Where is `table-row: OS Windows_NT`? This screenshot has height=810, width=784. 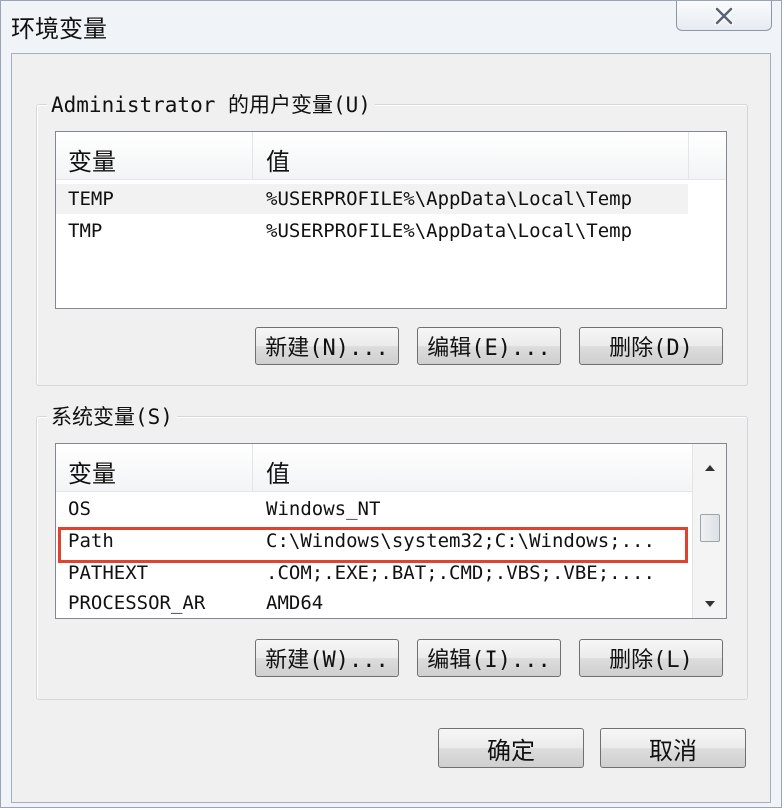
table-row: OS Windows_NT is located at coordinates (374, 509).